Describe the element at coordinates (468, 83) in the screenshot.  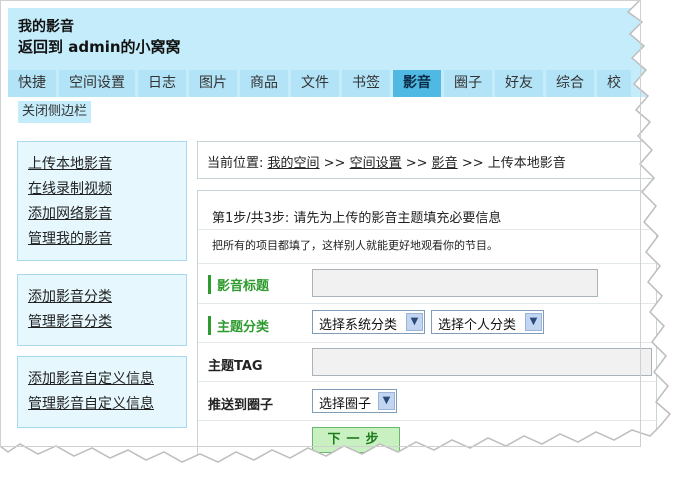
I see `tab-circles: 圈子` at that location.